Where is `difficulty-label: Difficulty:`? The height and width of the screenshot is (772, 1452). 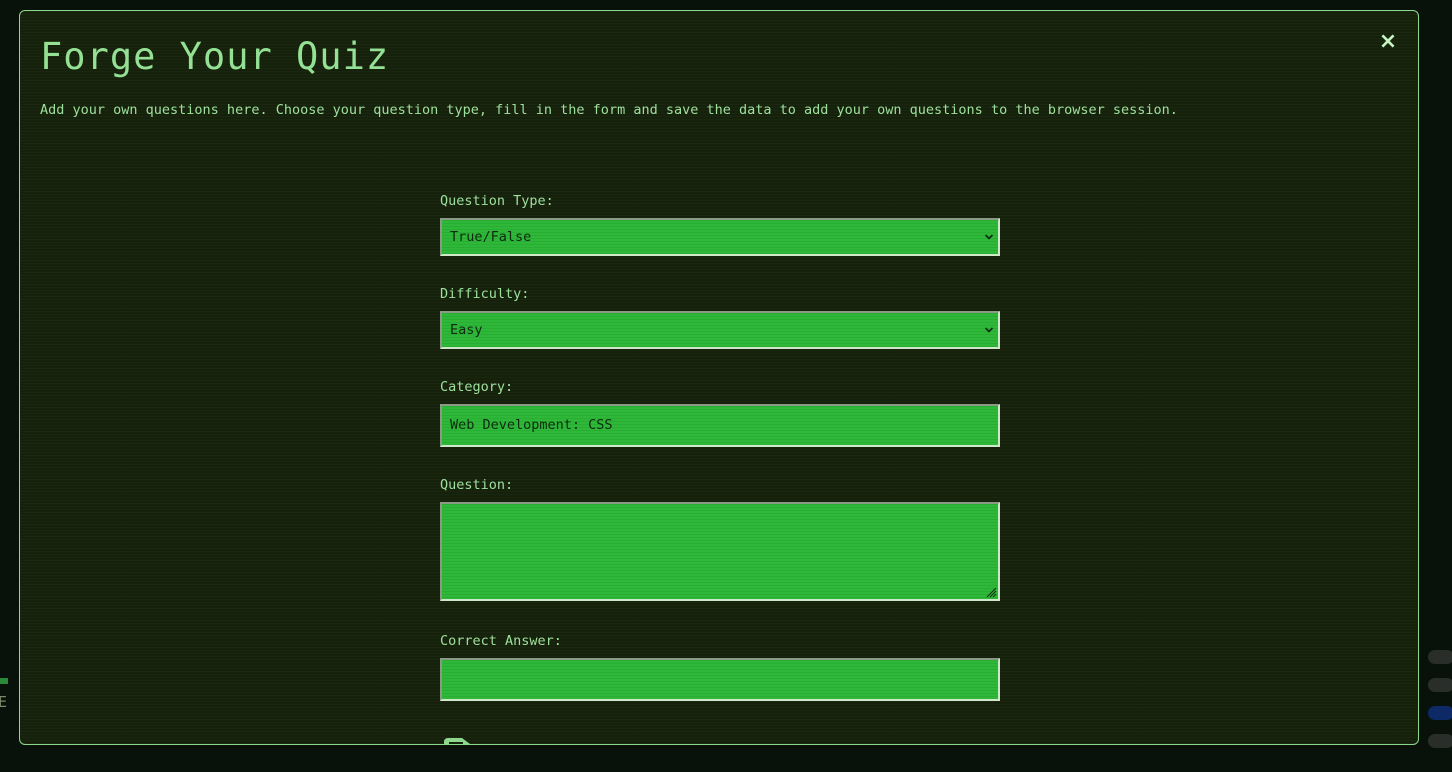 difficulty-label: Difficulty: is located at coordinates (485, 294).